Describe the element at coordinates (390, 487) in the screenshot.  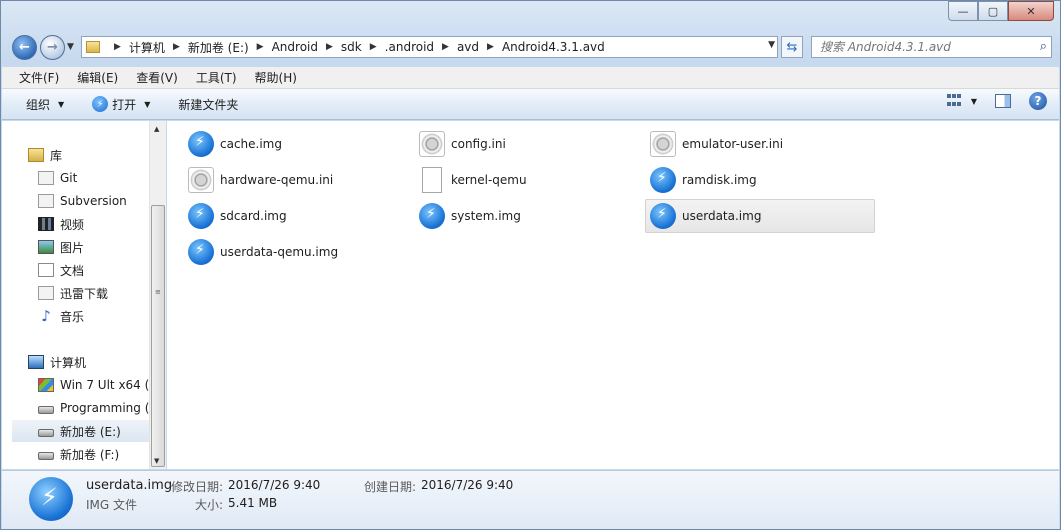
I see `details-created-label: 创建日期:` at that location.